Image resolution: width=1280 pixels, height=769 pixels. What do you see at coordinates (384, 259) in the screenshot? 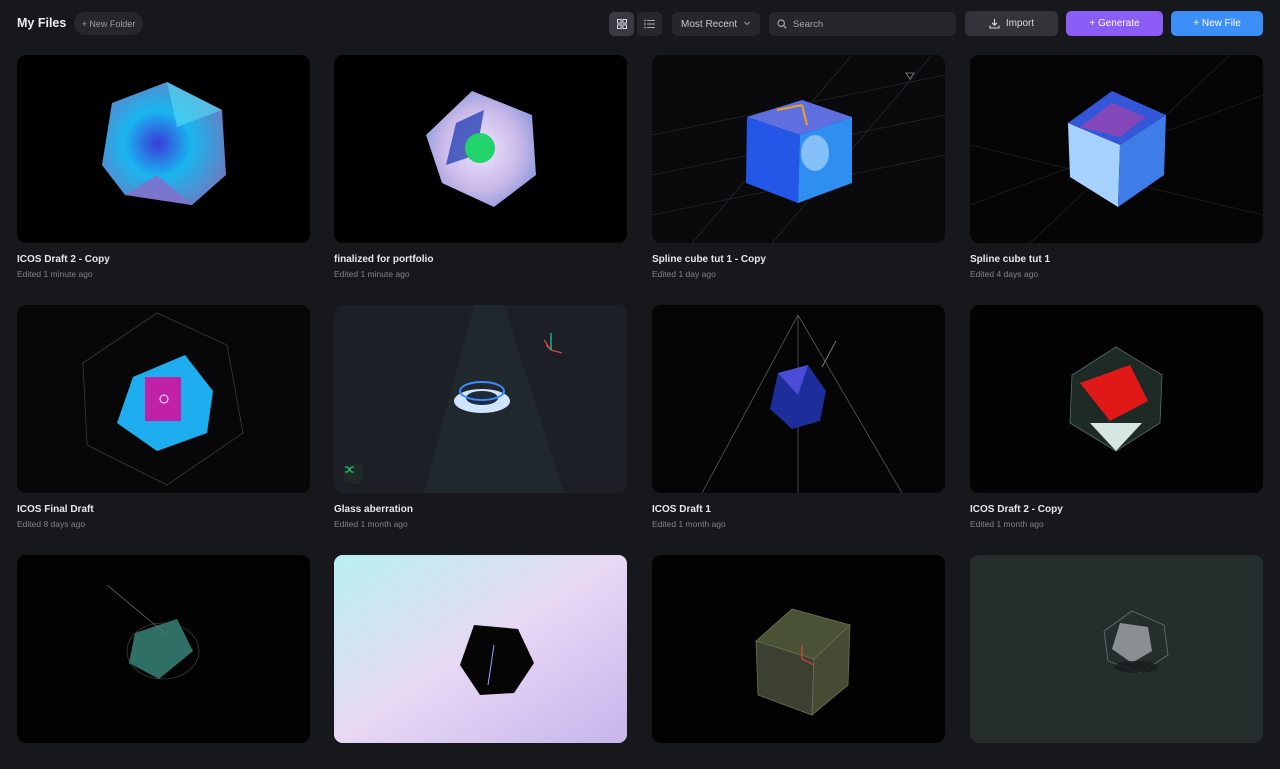
I see `file-name: finalized for portfolio` at bounding box center [384, 259].